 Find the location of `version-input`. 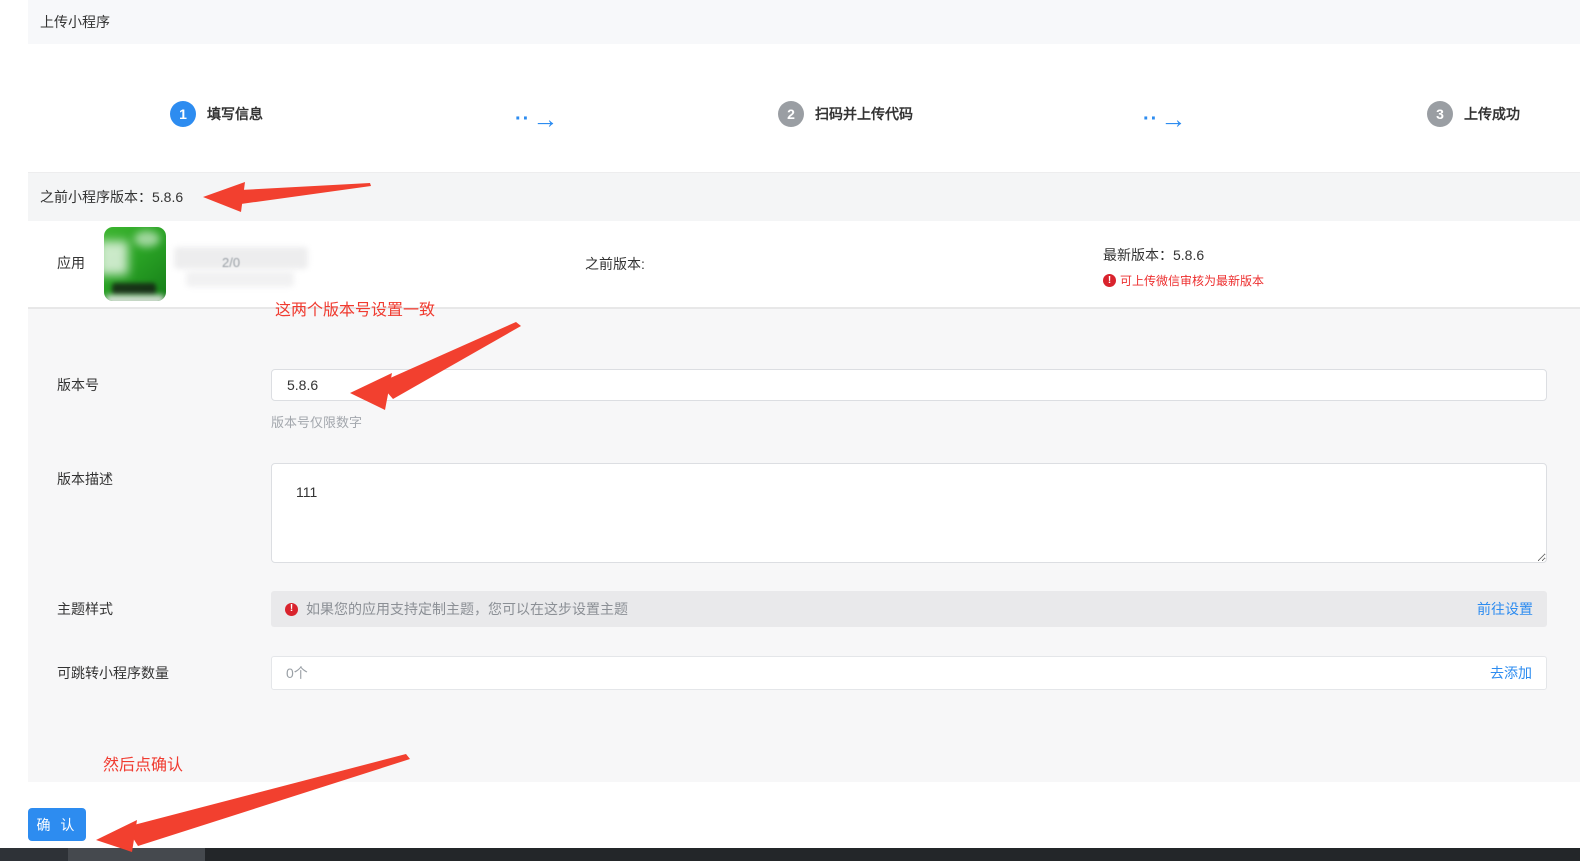

version-input is located at coordinates (909, 385).